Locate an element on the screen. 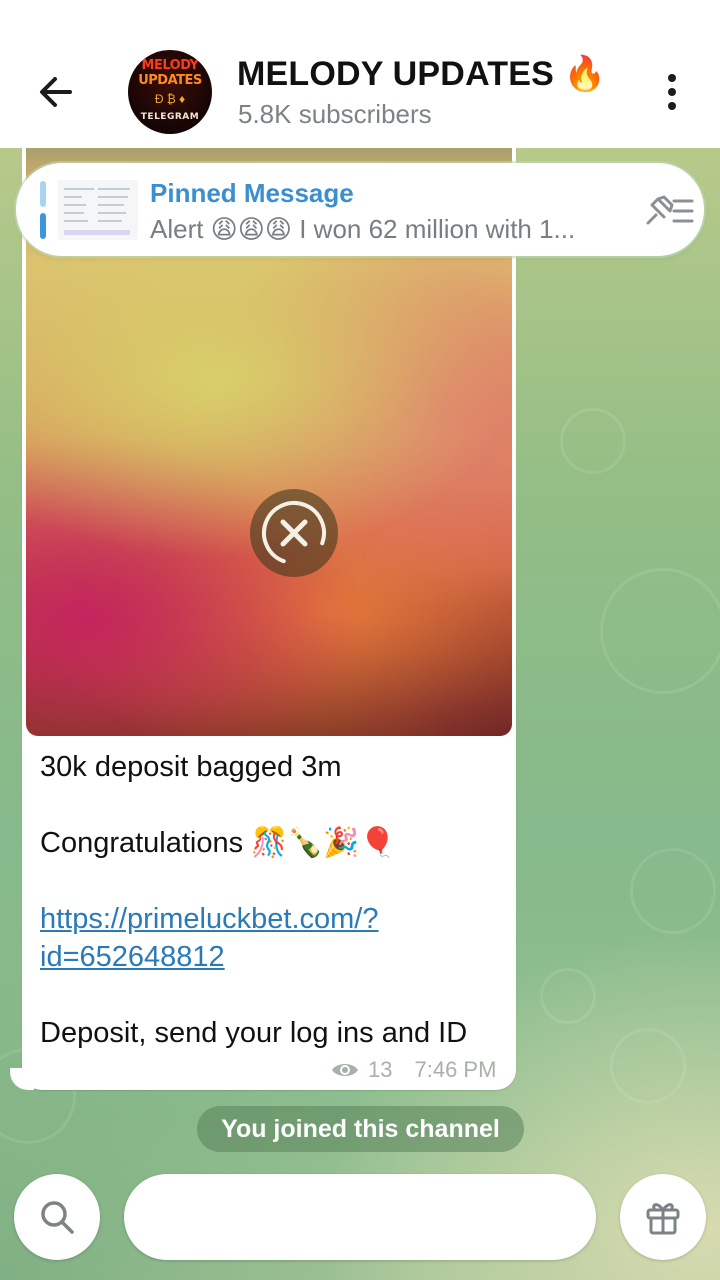  message-line: Congratulations 🎊🍾🎉🎈 is located at coordinates (218, 843).